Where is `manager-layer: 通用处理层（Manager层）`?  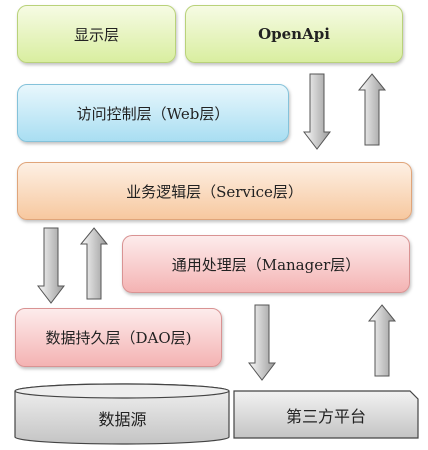
manager-layer: 通用处理层（Manager层） is located at coordinates (266, 264).